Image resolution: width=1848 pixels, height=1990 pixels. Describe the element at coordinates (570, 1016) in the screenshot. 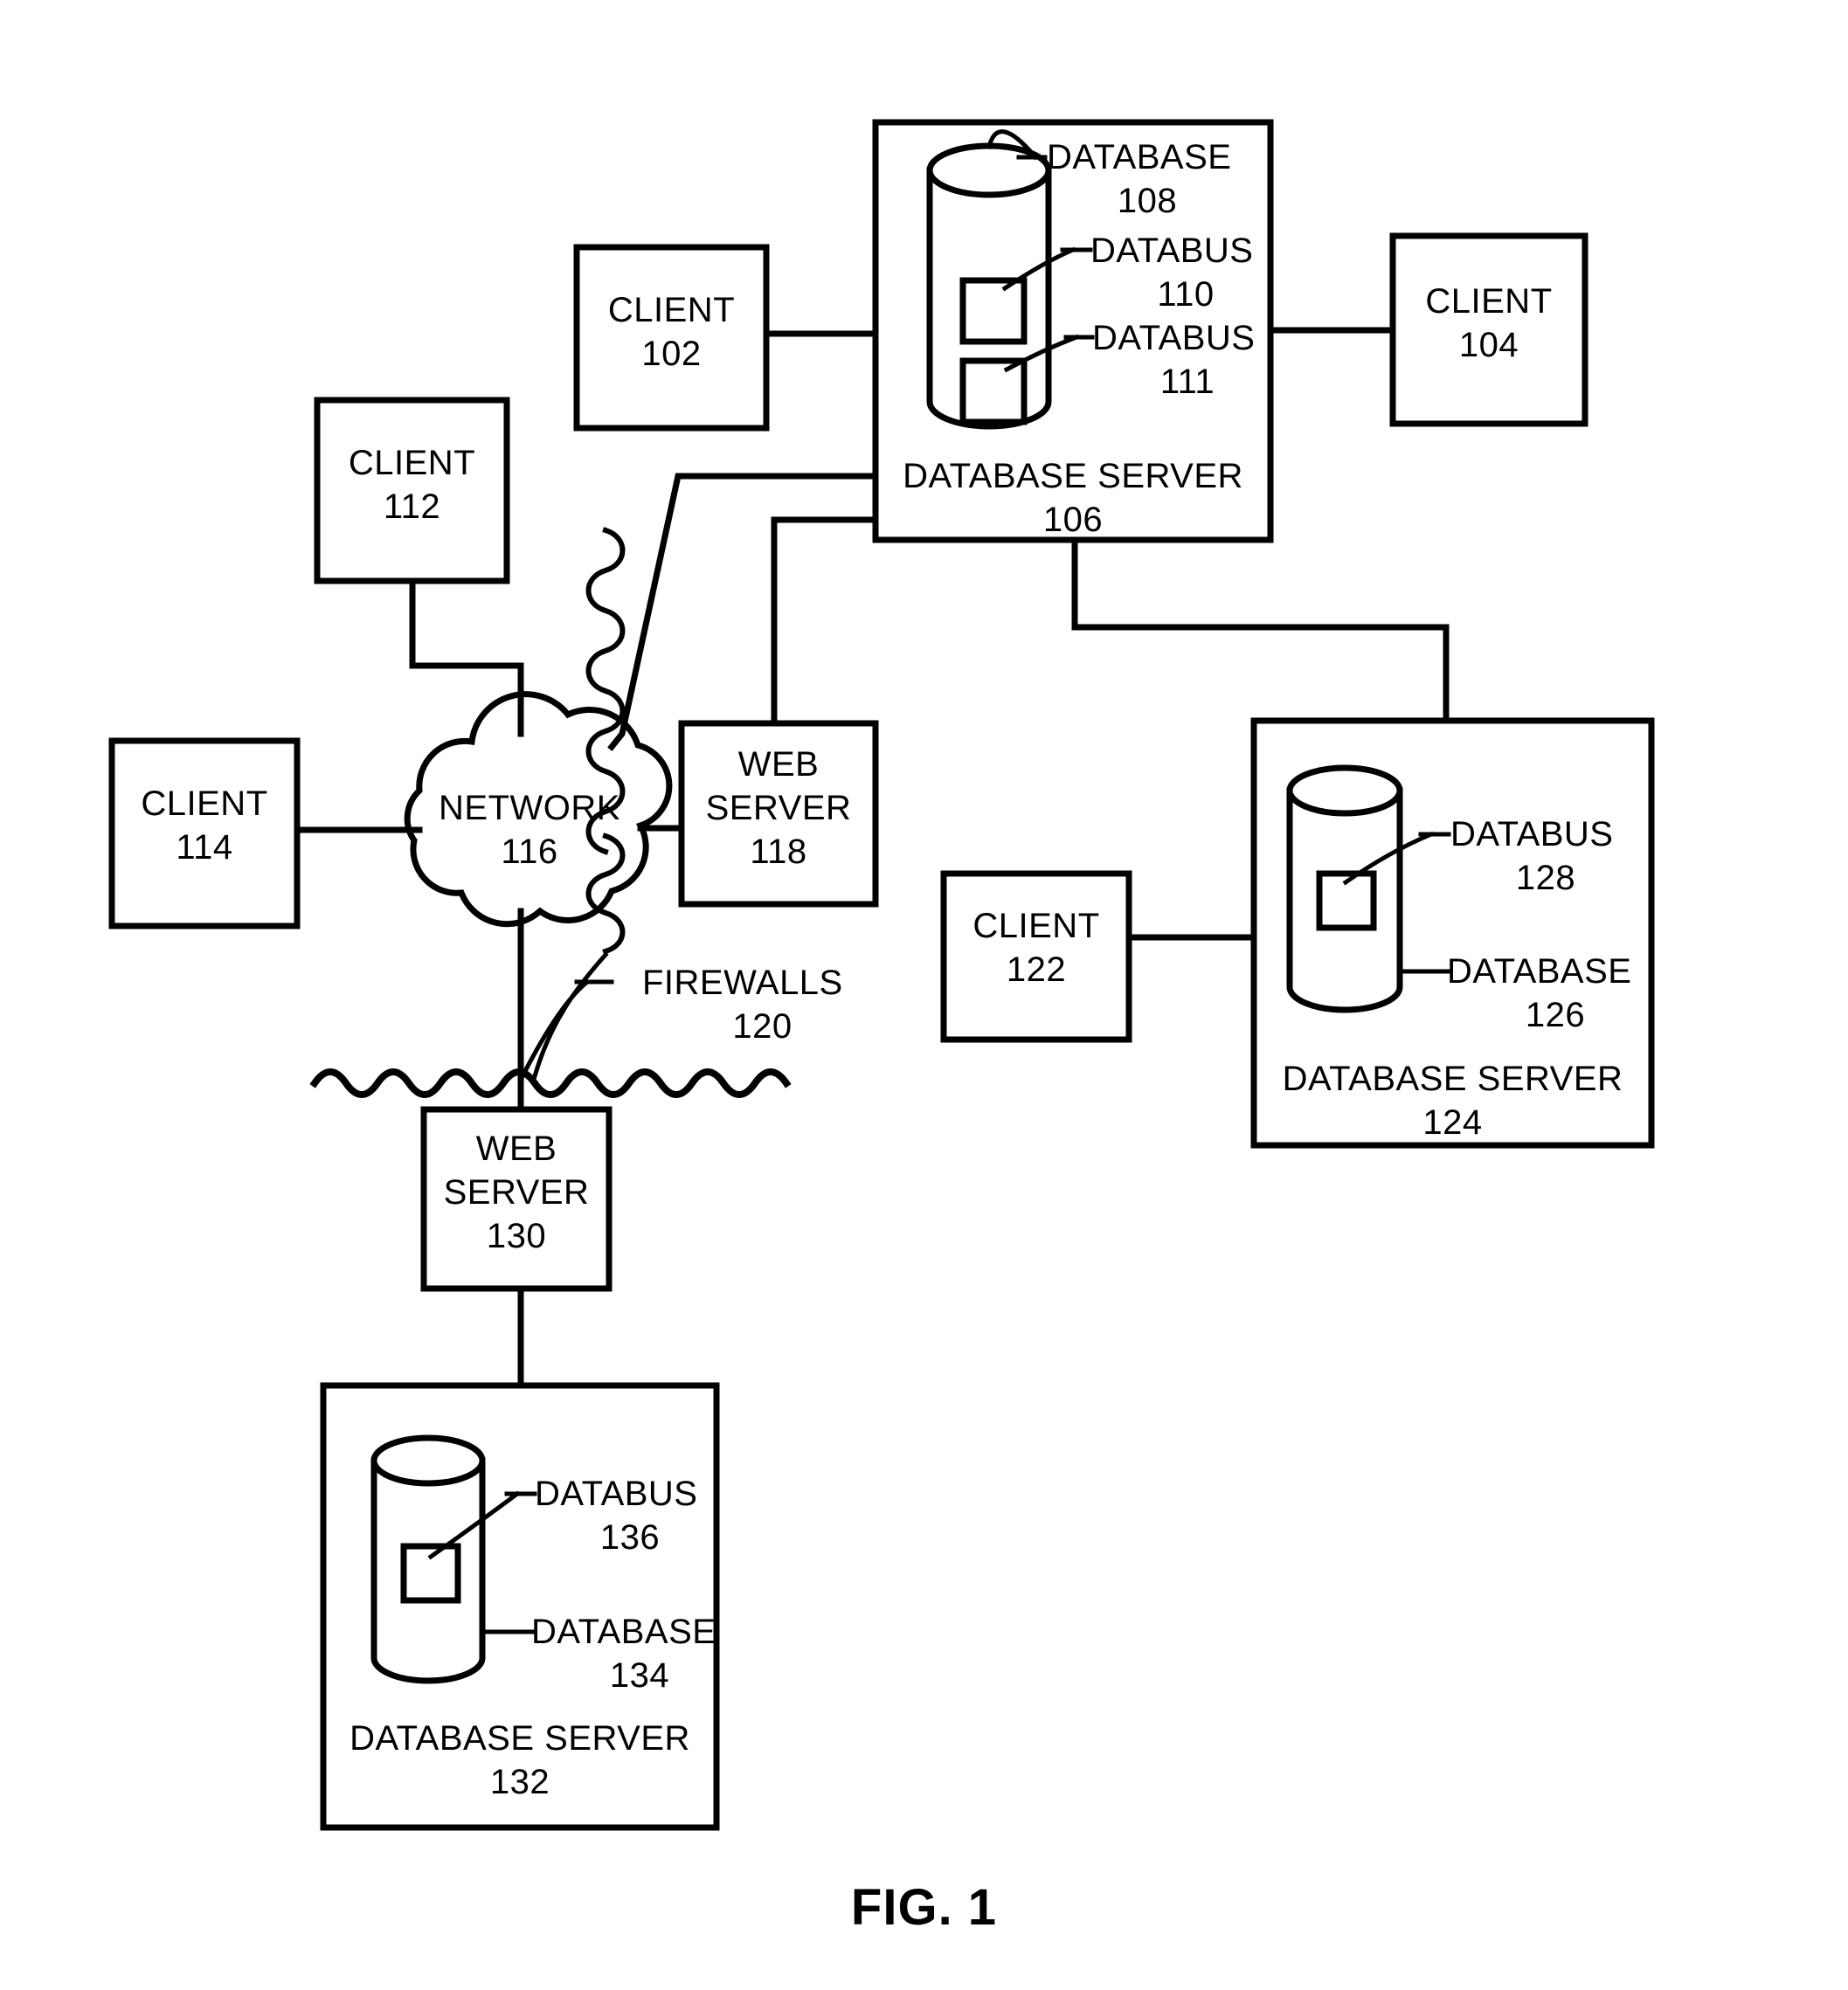

I see `firewall-connector-curve` at that location.